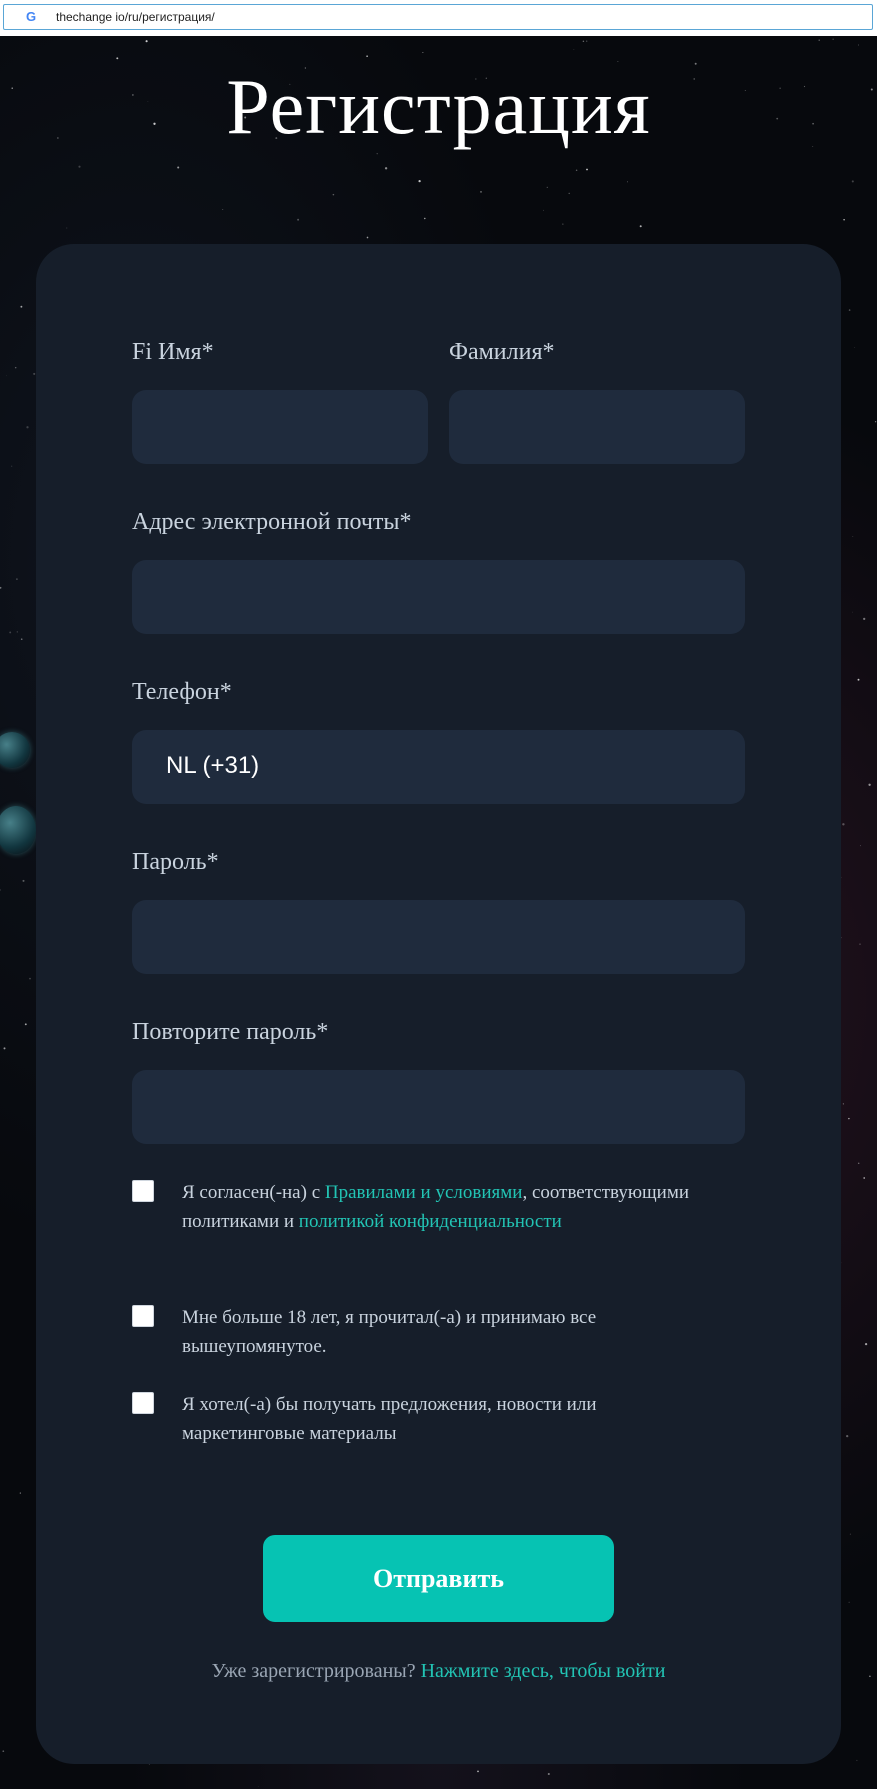  I want to click on login-link: Нажмите здесь, чтобы войти, so click(543, 1671).